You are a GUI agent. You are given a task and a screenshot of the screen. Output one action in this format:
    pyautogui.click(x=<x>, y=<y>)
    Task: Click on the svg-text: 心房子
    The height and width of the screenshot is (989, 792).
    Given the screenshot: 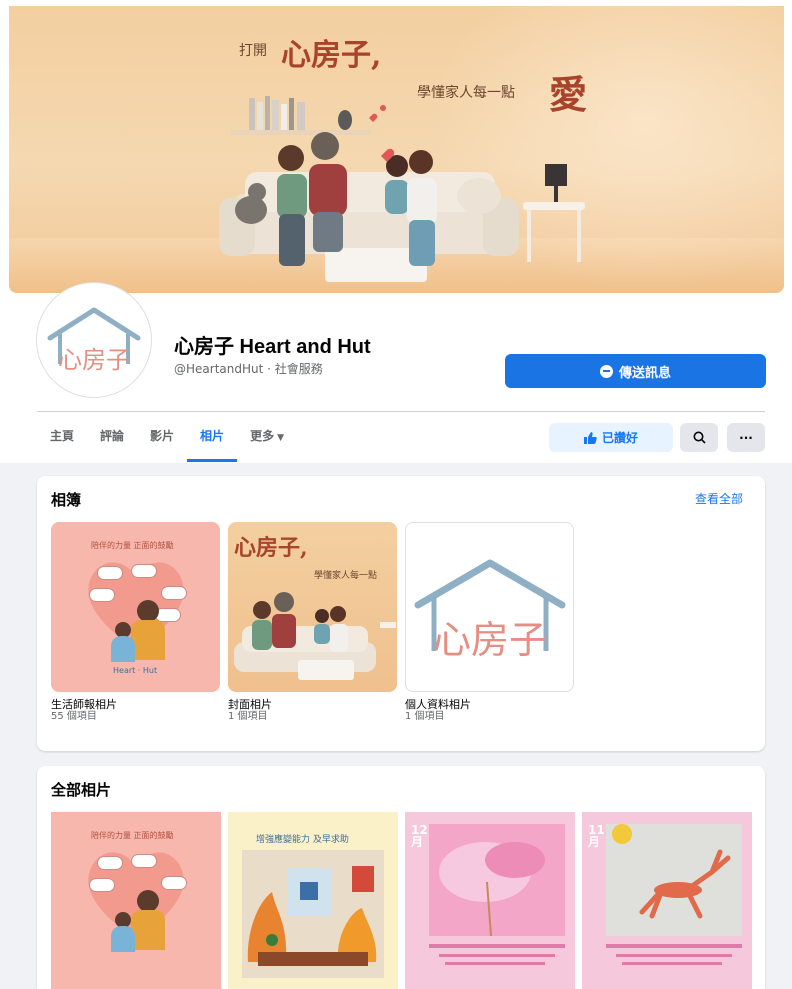 What is the action you would take?
    pyautogui.click(x=490, y=640)
    